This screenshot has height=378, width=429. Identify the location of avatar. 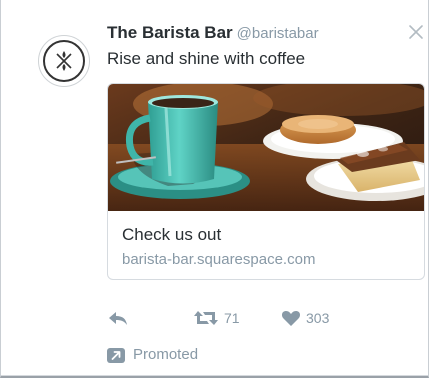
(64, 61).